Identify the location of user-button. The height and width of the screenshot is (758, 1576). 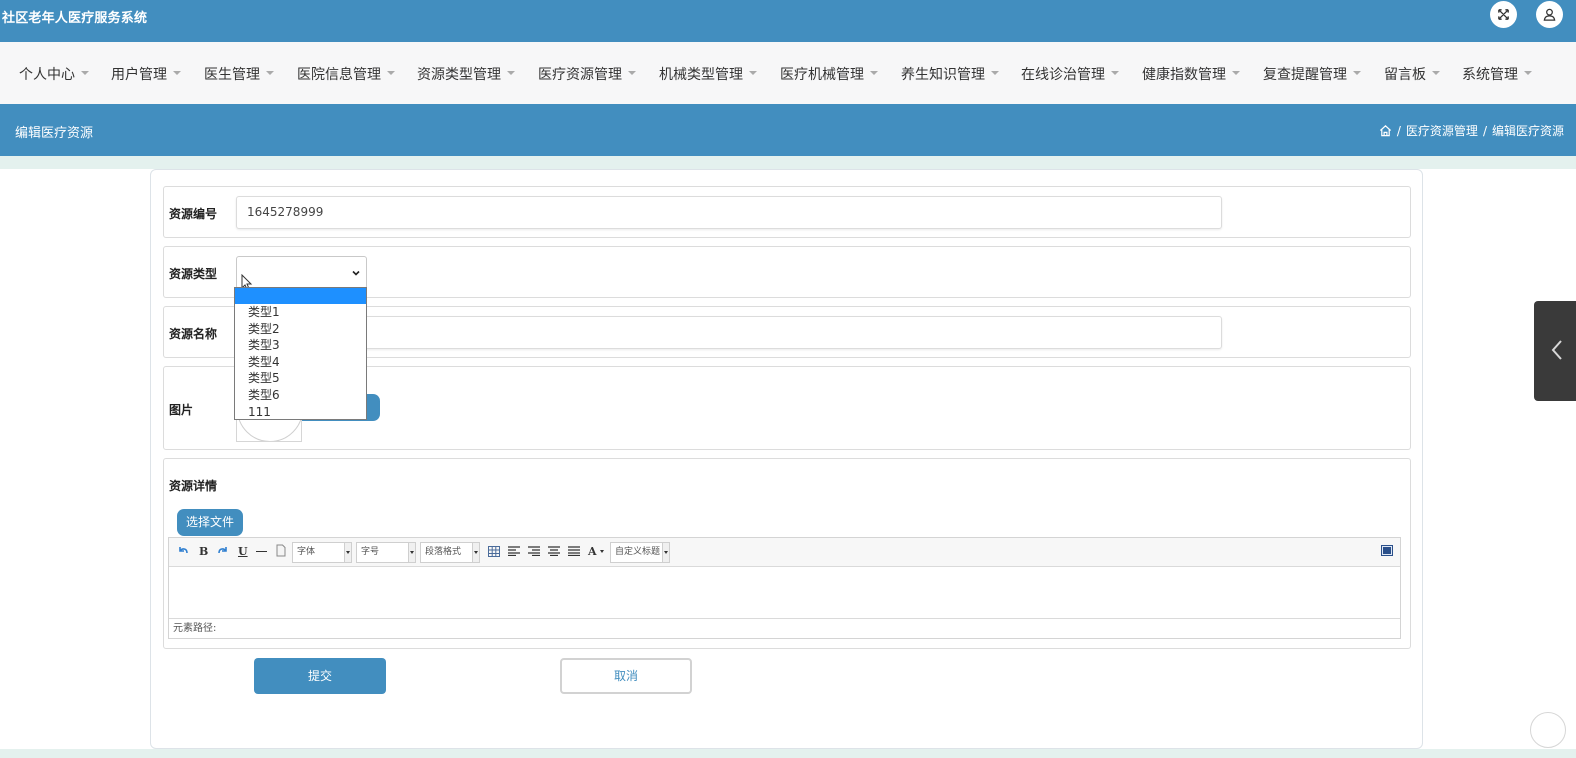
(1549, 14).